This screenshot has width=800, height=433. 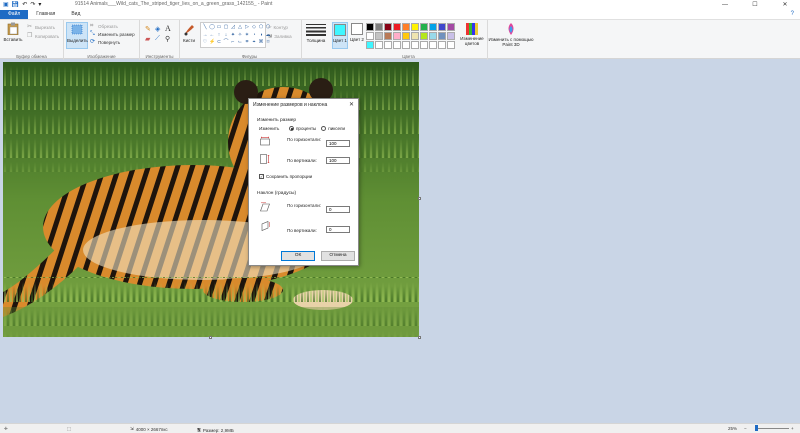 I want to click on shape-item: ▷, so click(x=247, y=27).